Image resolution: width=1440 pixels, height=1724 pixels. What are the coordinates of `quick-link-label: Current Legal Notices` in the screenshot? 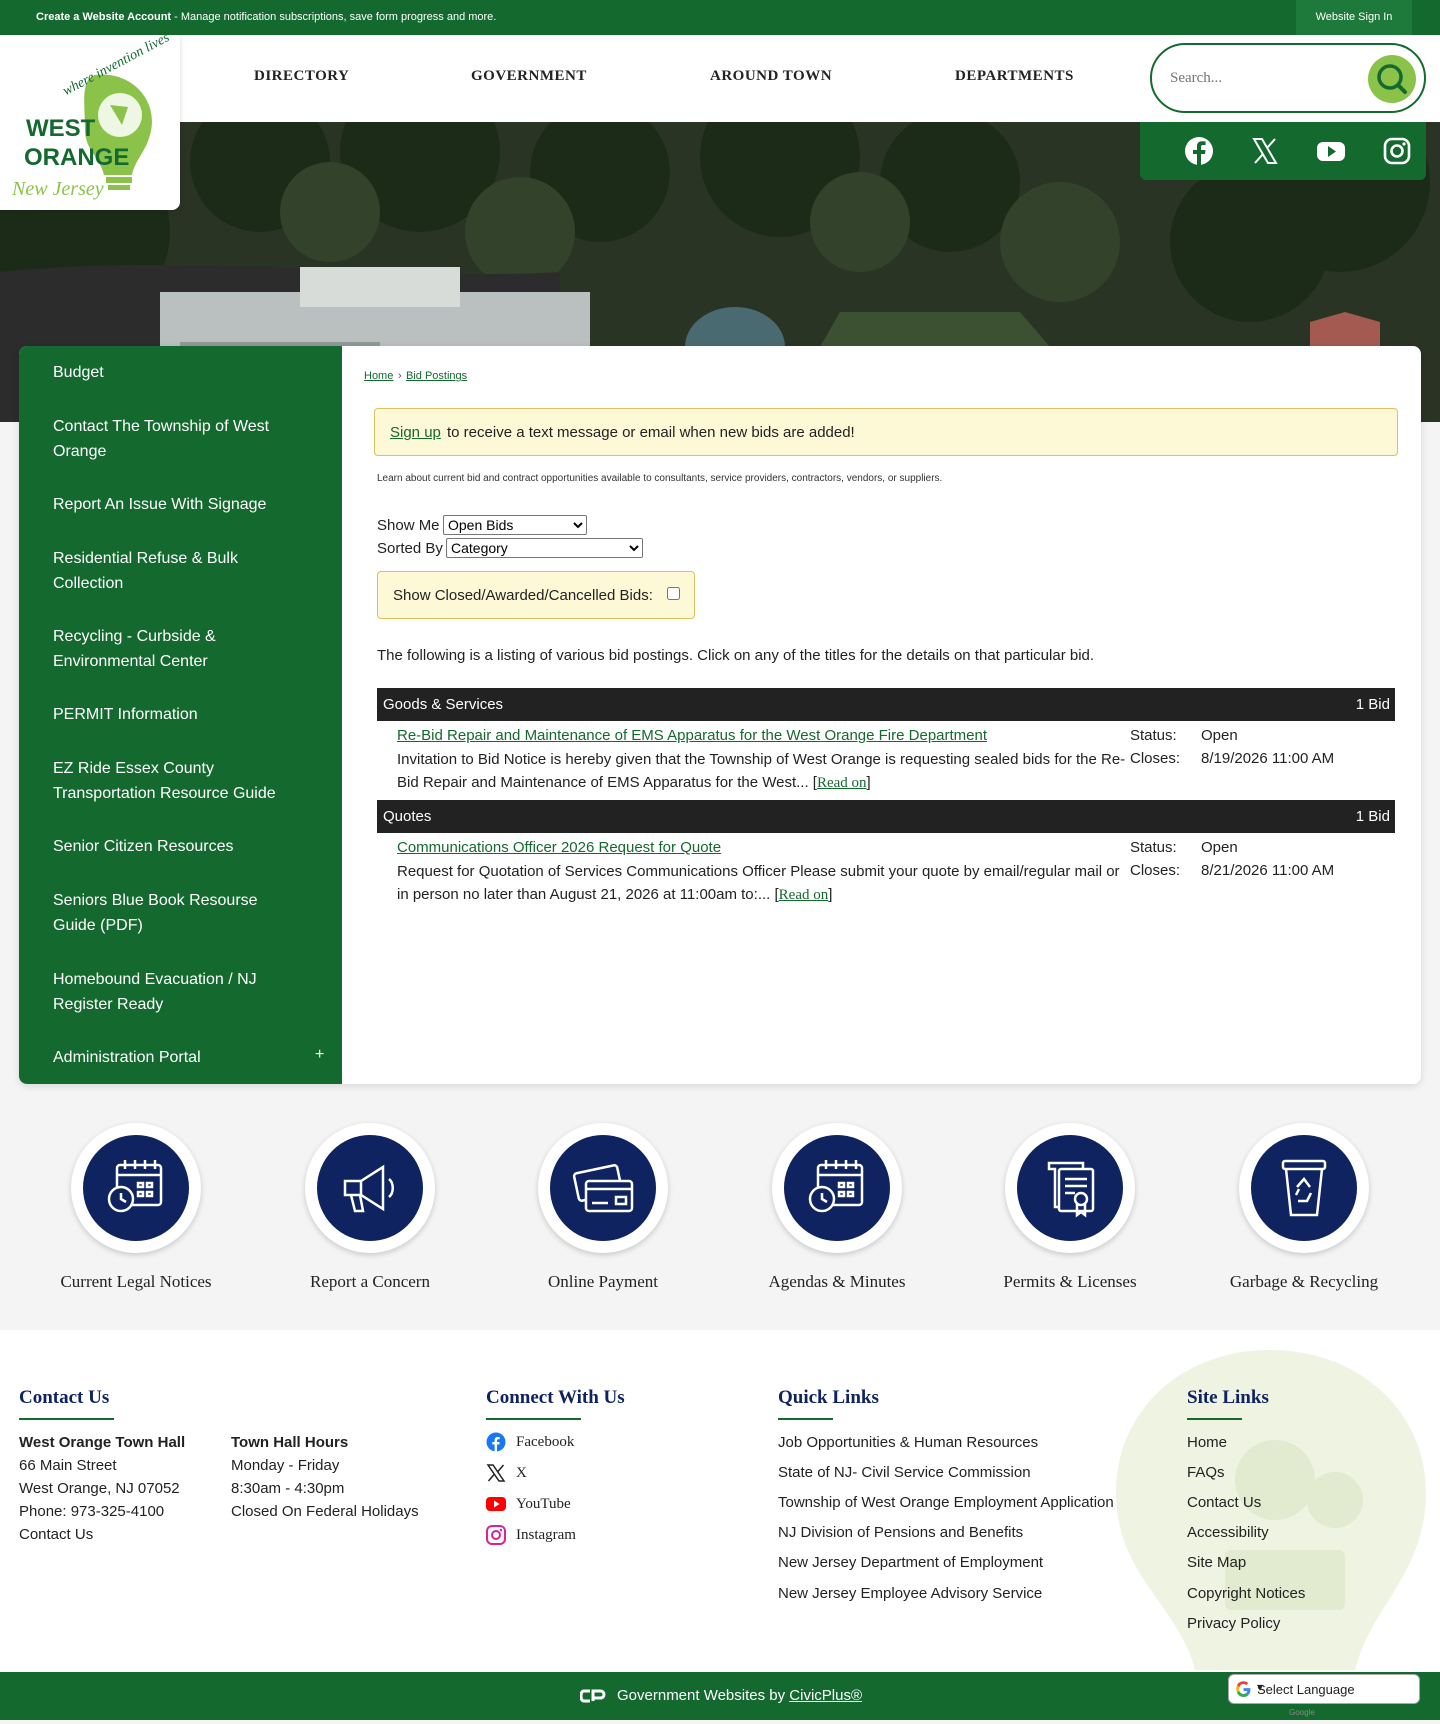 It's located at (136, 1282).